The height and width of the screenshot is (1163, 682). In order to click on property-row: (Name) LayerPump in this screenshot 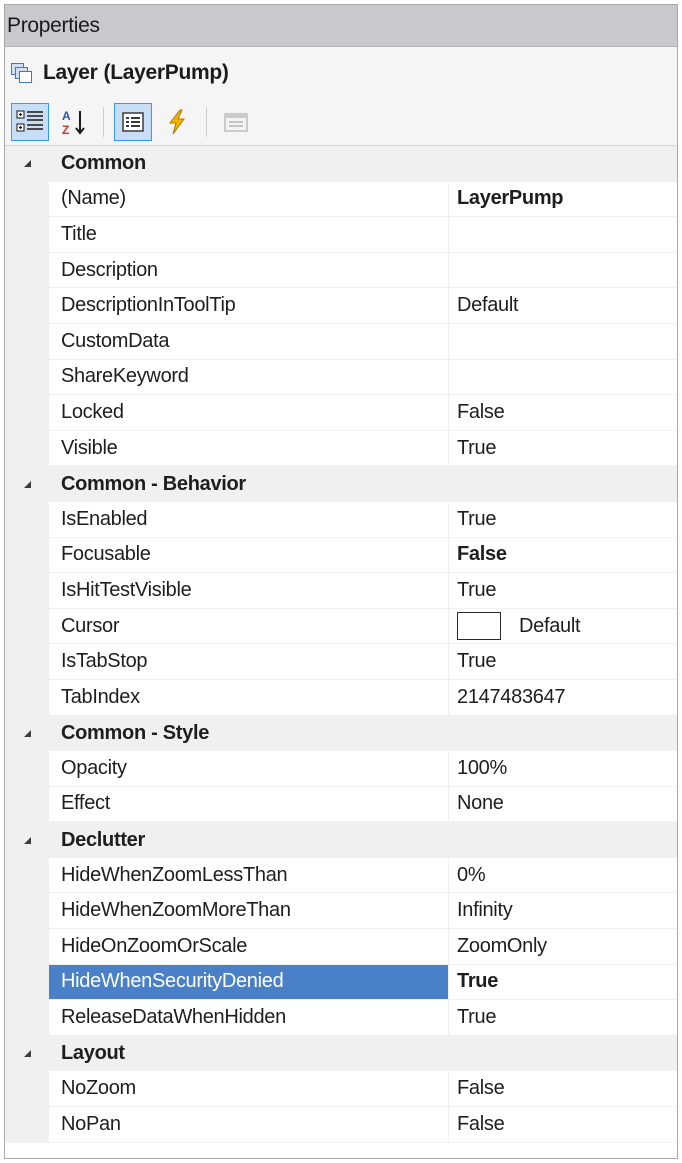, I will do `click(341, 199)`.